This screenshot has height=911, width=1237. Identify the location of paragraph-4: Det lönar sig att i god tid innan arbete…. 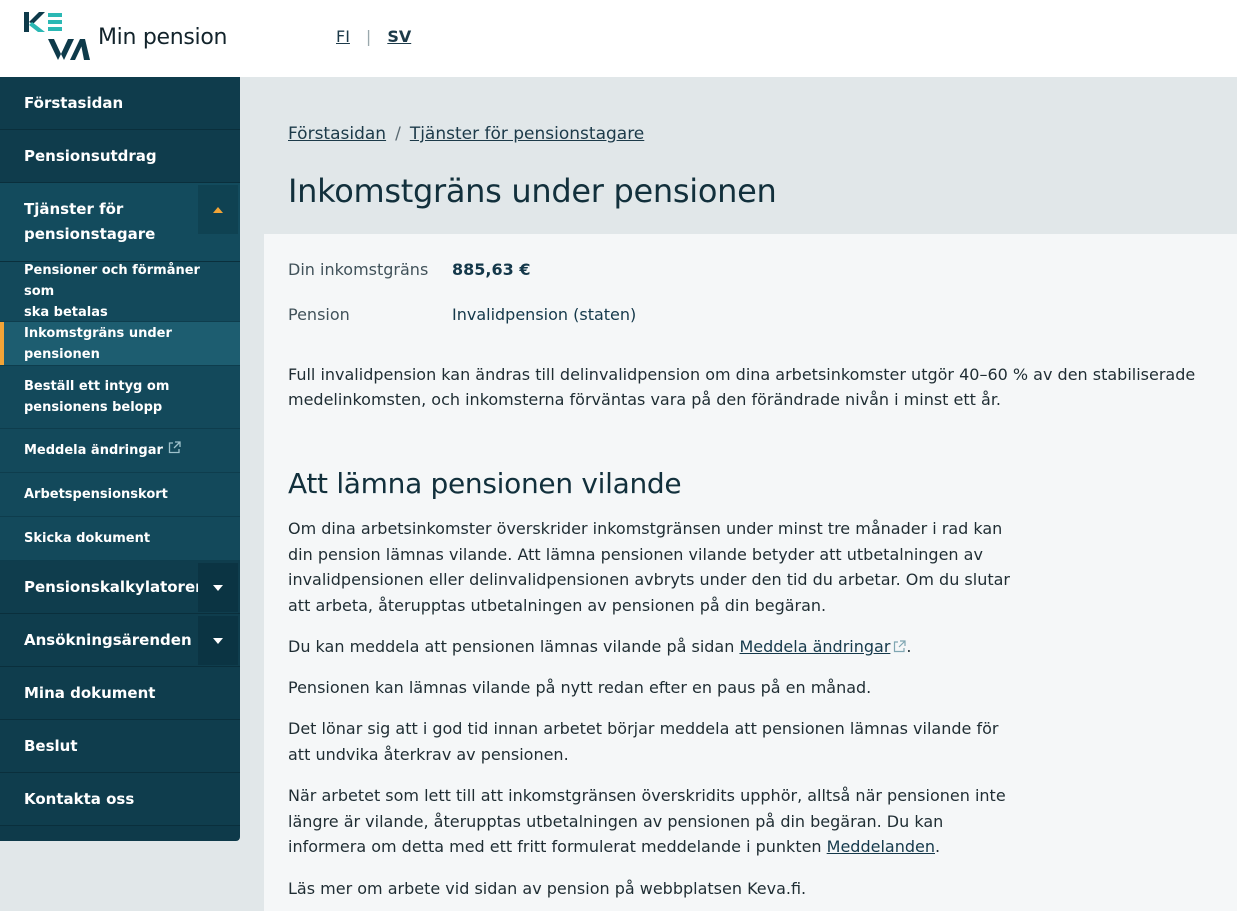
(643, 741).